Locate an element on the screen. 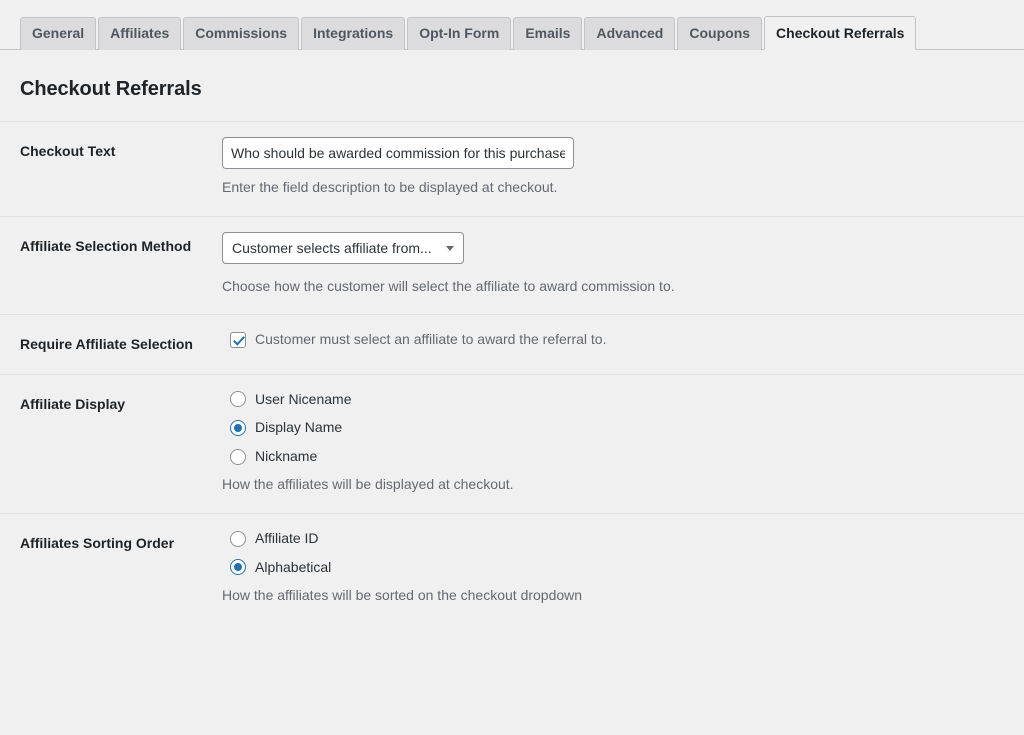 This screenshot has width=1024, height=735. affiliate-display-option-nickname: Nickname is located at coordinates (618, 457).